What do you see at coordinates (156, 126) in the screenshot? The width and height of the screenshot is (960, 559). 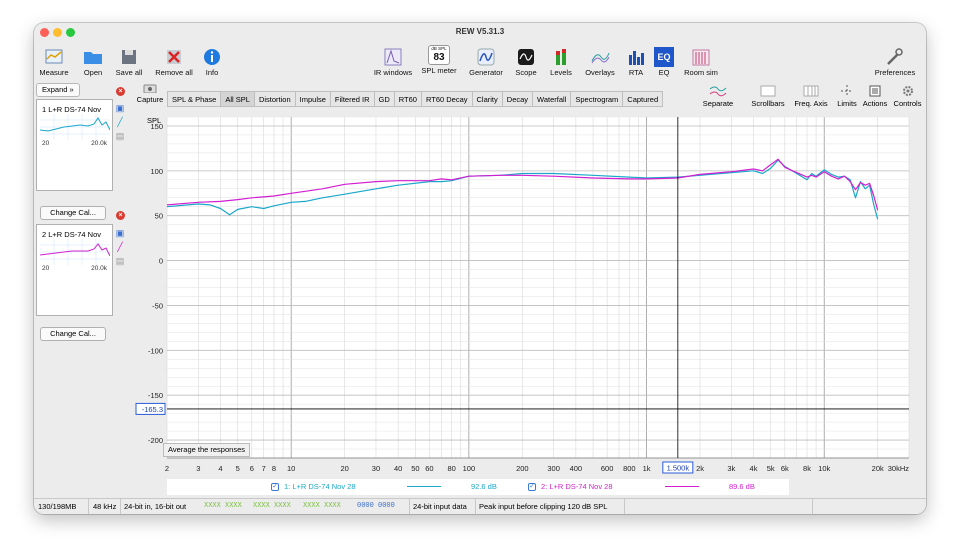 I see `y-tick-label: 150` at bounding box center [156, 126].